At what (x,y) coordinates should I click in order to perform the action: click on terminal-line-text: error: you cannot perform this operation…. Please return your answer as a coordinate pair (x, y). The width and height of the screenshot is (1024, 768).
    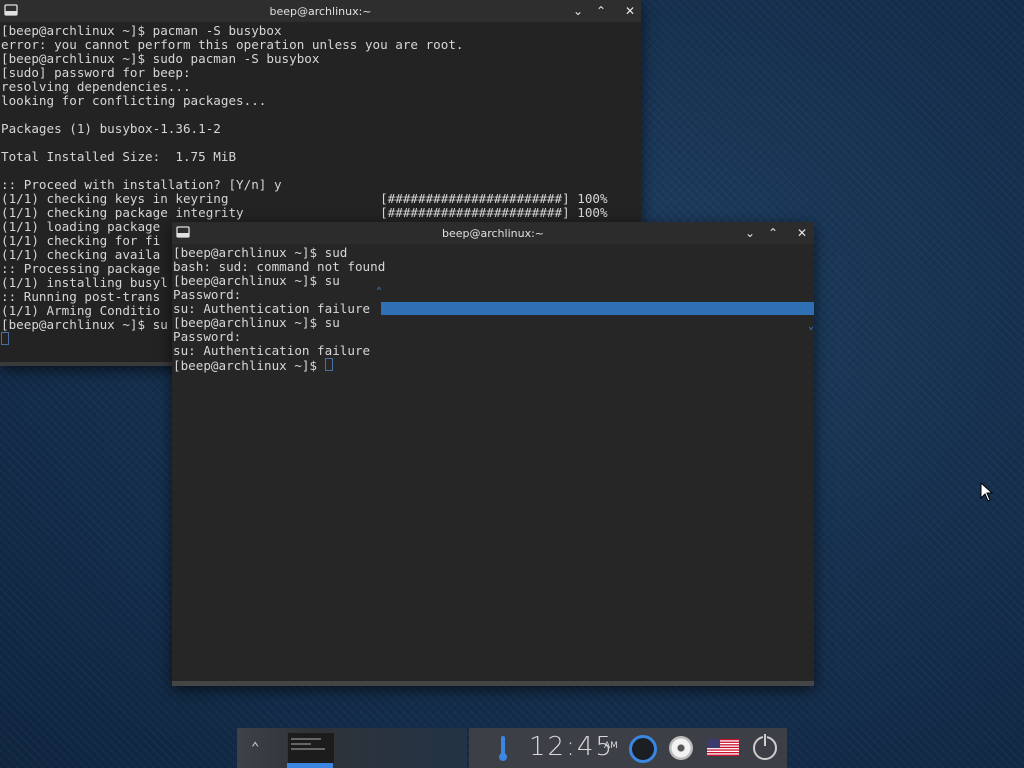
    Looking at the image, I should click on (232, 44).